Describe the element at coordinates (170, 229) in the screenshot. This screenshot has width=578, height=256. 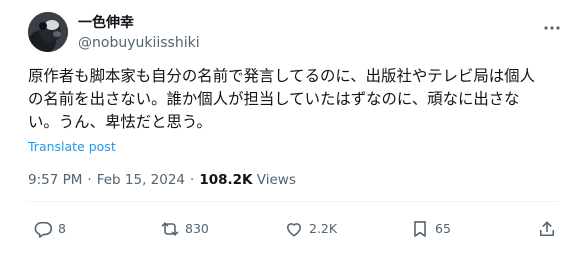
I see `repost-icon` at that location.